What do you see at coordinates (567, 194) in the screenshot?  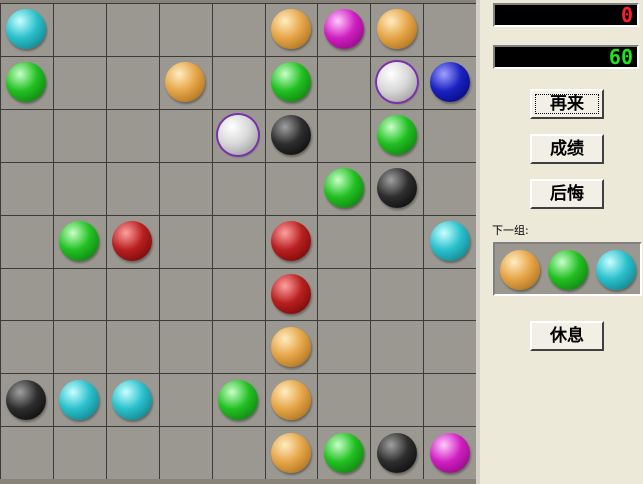 I see `undo-button: 后悔` at bounding box center [567, 194].